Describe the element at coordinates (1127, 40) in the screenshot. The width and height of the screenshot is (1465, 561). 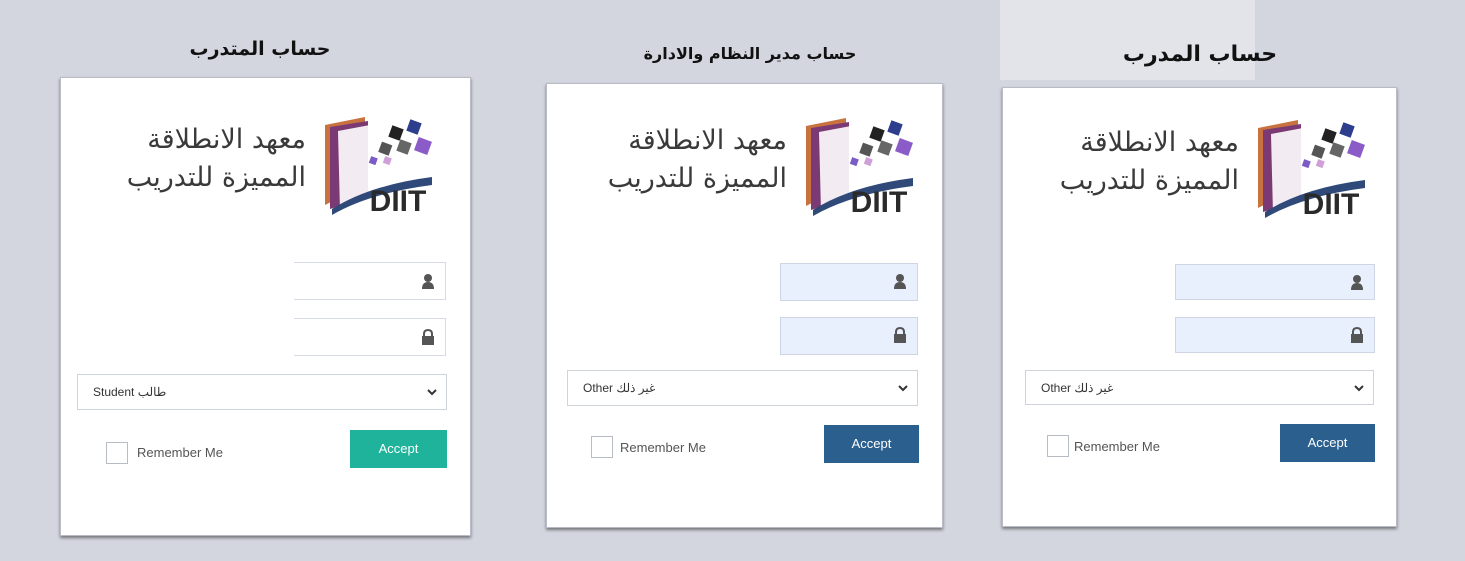
I see `title-strip-trainer` at that location.